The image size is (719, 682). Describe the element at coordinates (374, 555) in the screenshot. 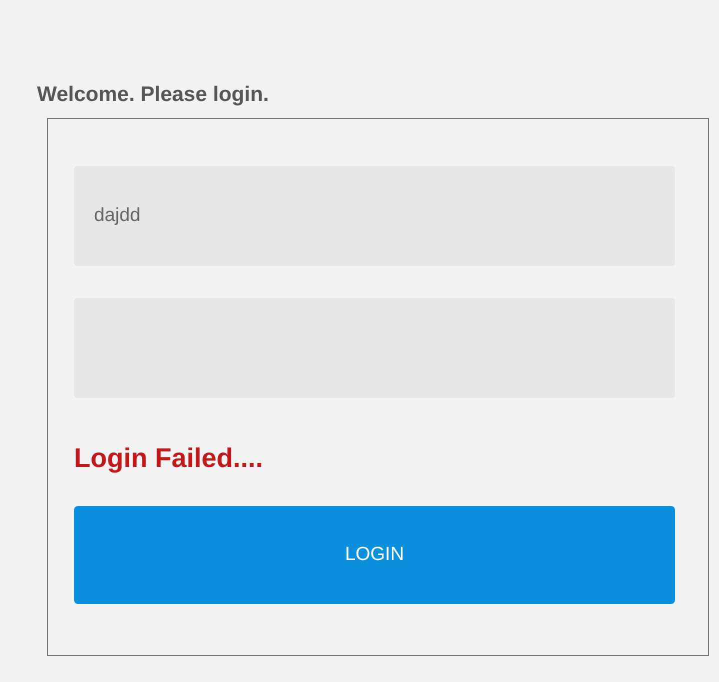

I see `login-button: LOGIN` at that location.